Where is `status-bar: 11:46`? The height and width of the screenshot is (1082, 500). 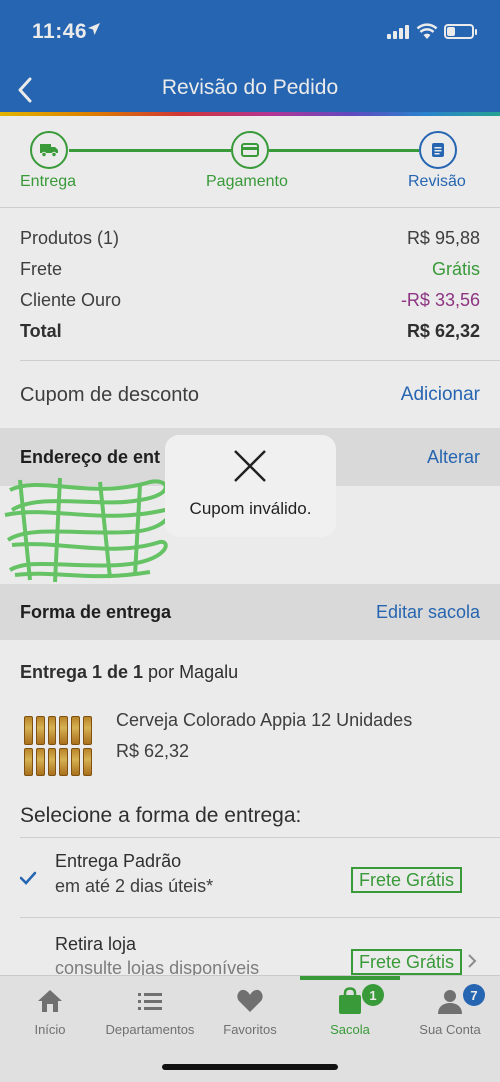 status-bar: 11:46 is located at coordinates (250, 31).